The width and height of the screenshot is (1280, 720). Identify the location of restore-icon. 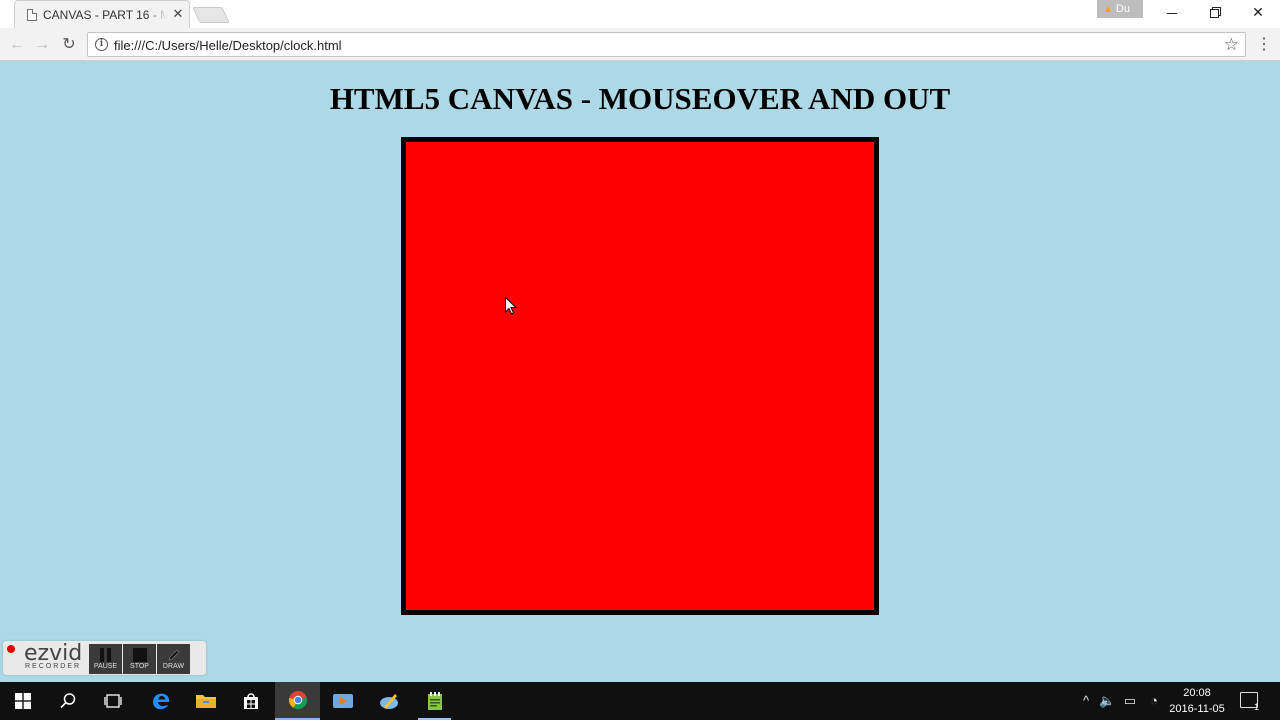
(1214, 13).